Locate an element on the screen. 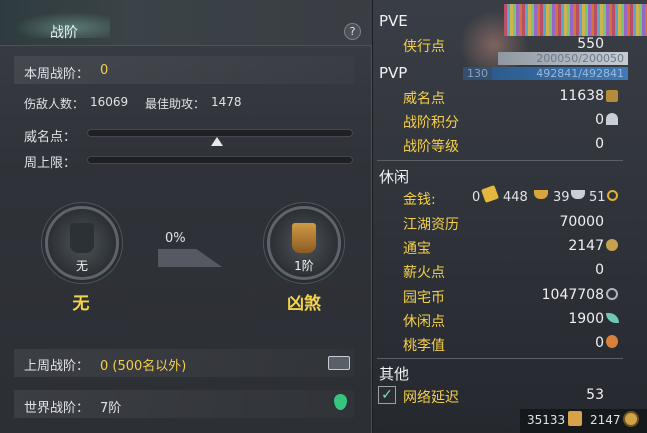  leisure-points-value: 1900 is located at coordinates (586, 319).